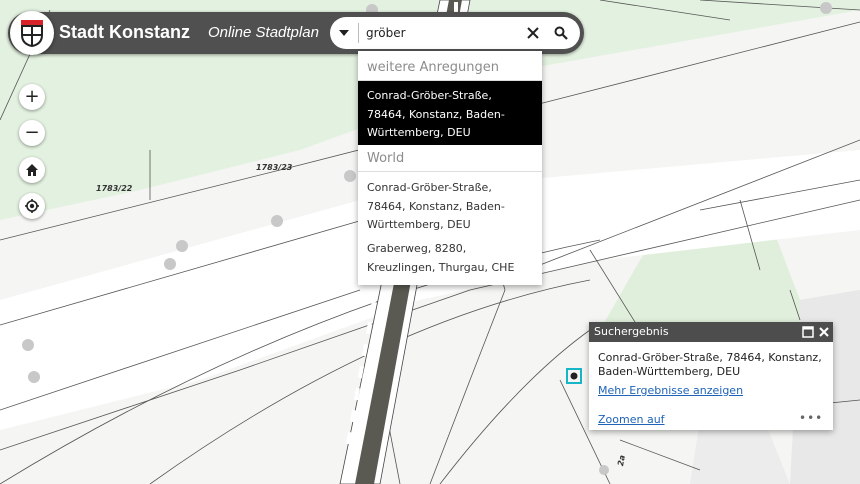 The width and height of the screenshot is (860, 484). Describe the element at coordinates (811, 418) in the screenshot. I see `more-options-icon: •••` at that location.